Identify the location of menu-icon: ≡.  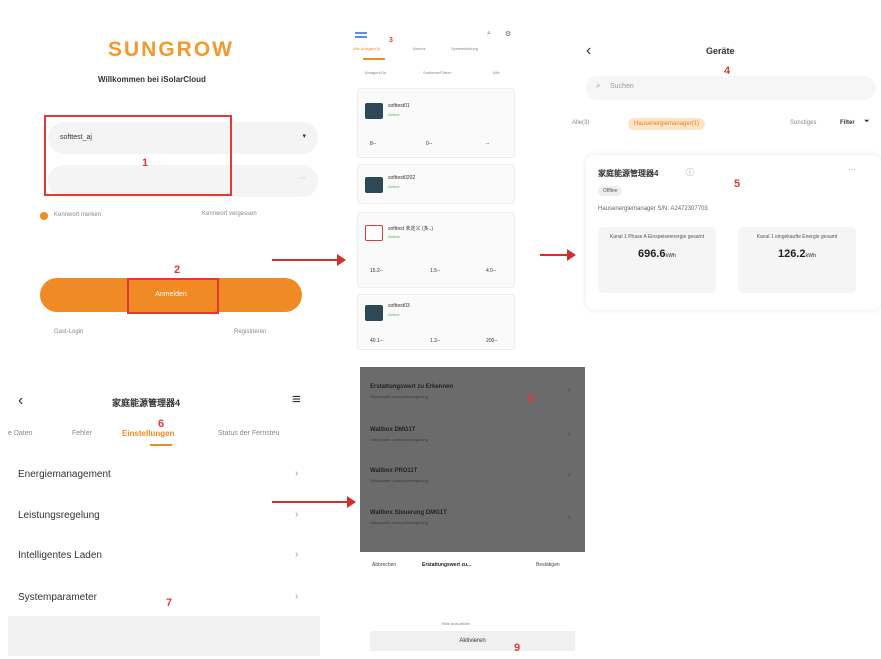
(296, 399).